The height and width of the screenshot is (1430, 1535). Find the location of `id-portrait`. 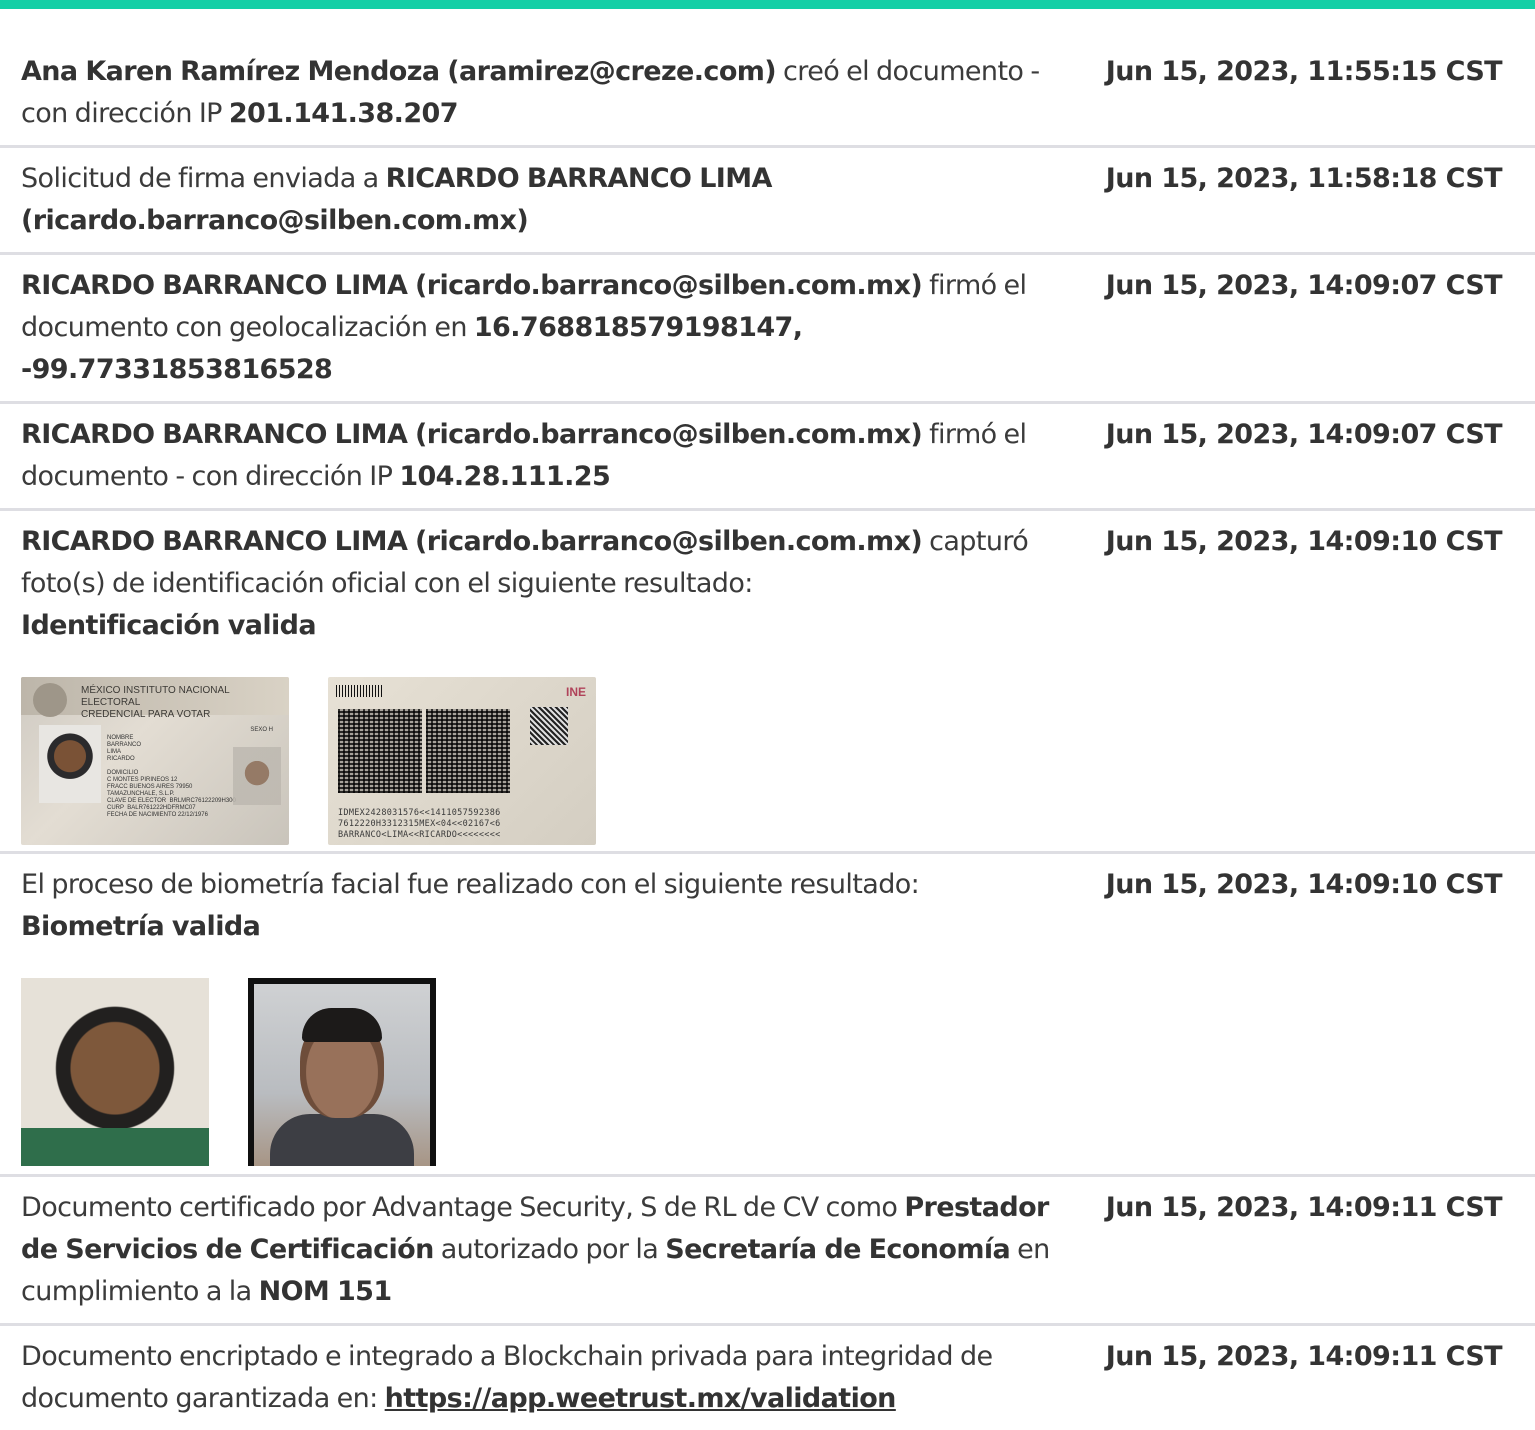

id-portrait is located at coordinates (70, 764).